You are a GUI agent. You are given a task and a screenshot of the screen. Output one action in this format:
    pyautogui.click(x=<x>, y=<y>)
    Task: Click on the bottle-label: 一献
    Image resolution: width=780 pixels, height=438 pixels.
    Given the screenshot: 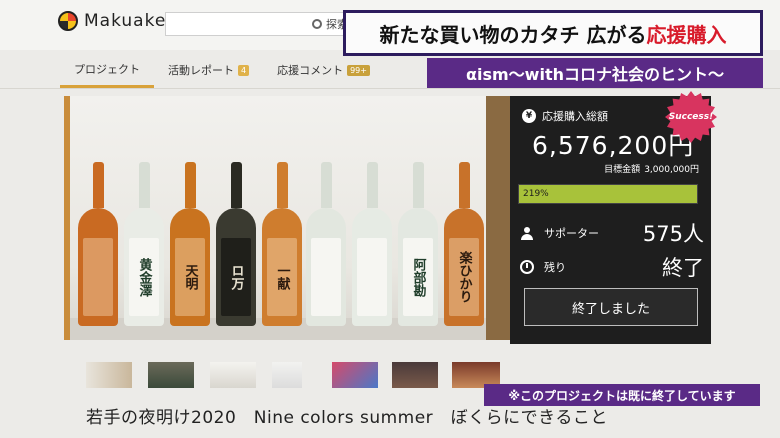 What is the action you would take?
    pyautogui.click(x=282, y=277)
    